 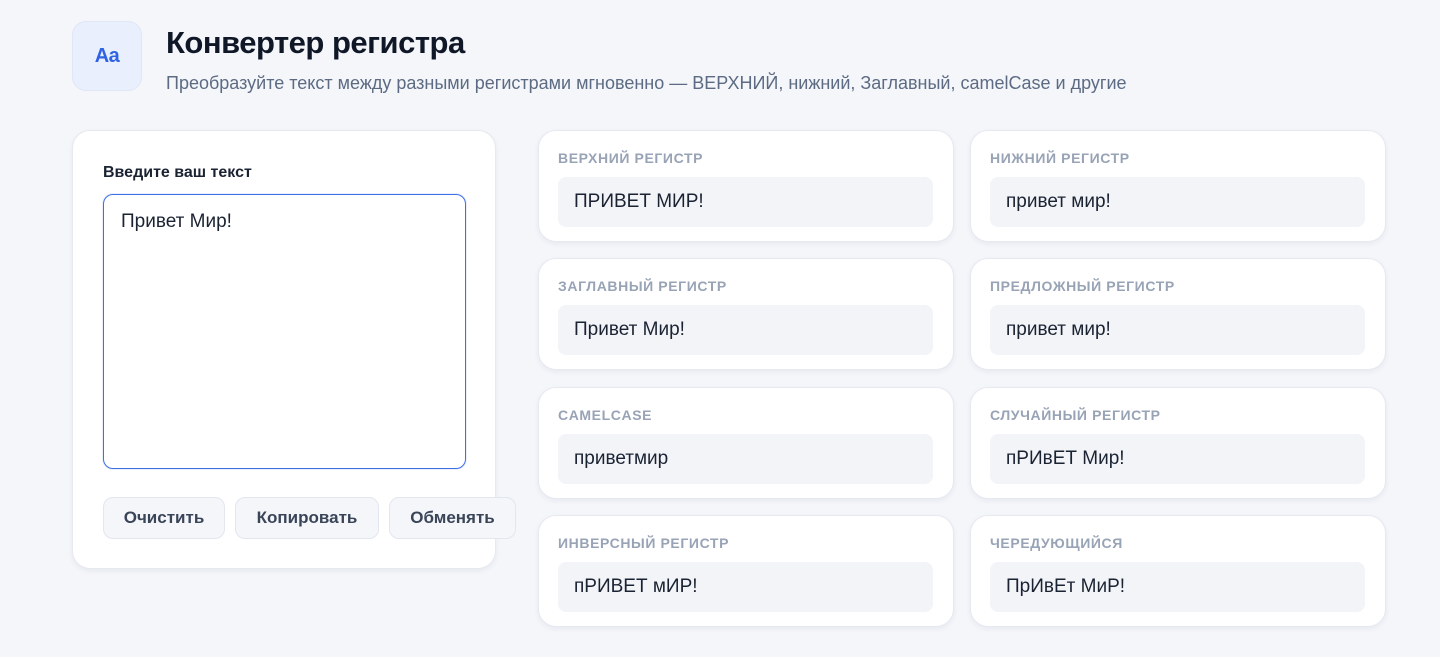 What do you see at coordinates (1056, 543) in the screenshot?
I see `output-label: ЧЕРЕДУЮЩИЙСЯ` at bounding box center [1056, 543].